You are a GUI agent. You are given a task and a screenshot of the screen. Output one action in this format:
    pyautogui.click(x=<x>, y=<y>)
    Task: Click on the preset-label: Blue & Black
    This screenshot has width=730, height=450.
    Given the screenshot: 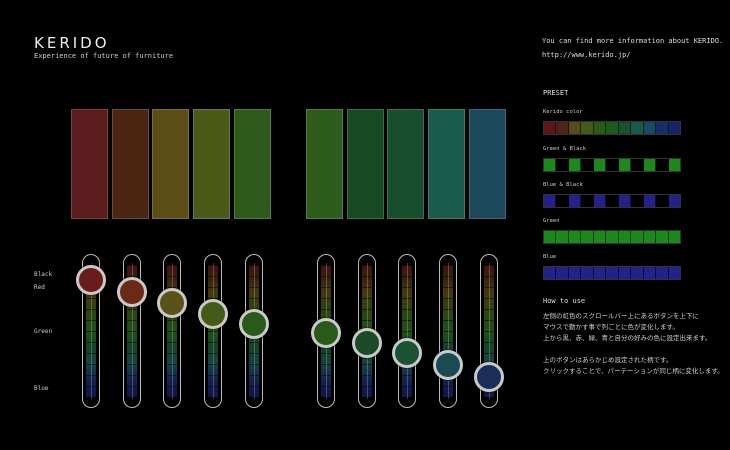 What is the action you would take?
    pyautogui.click(x=563, y=185)
    